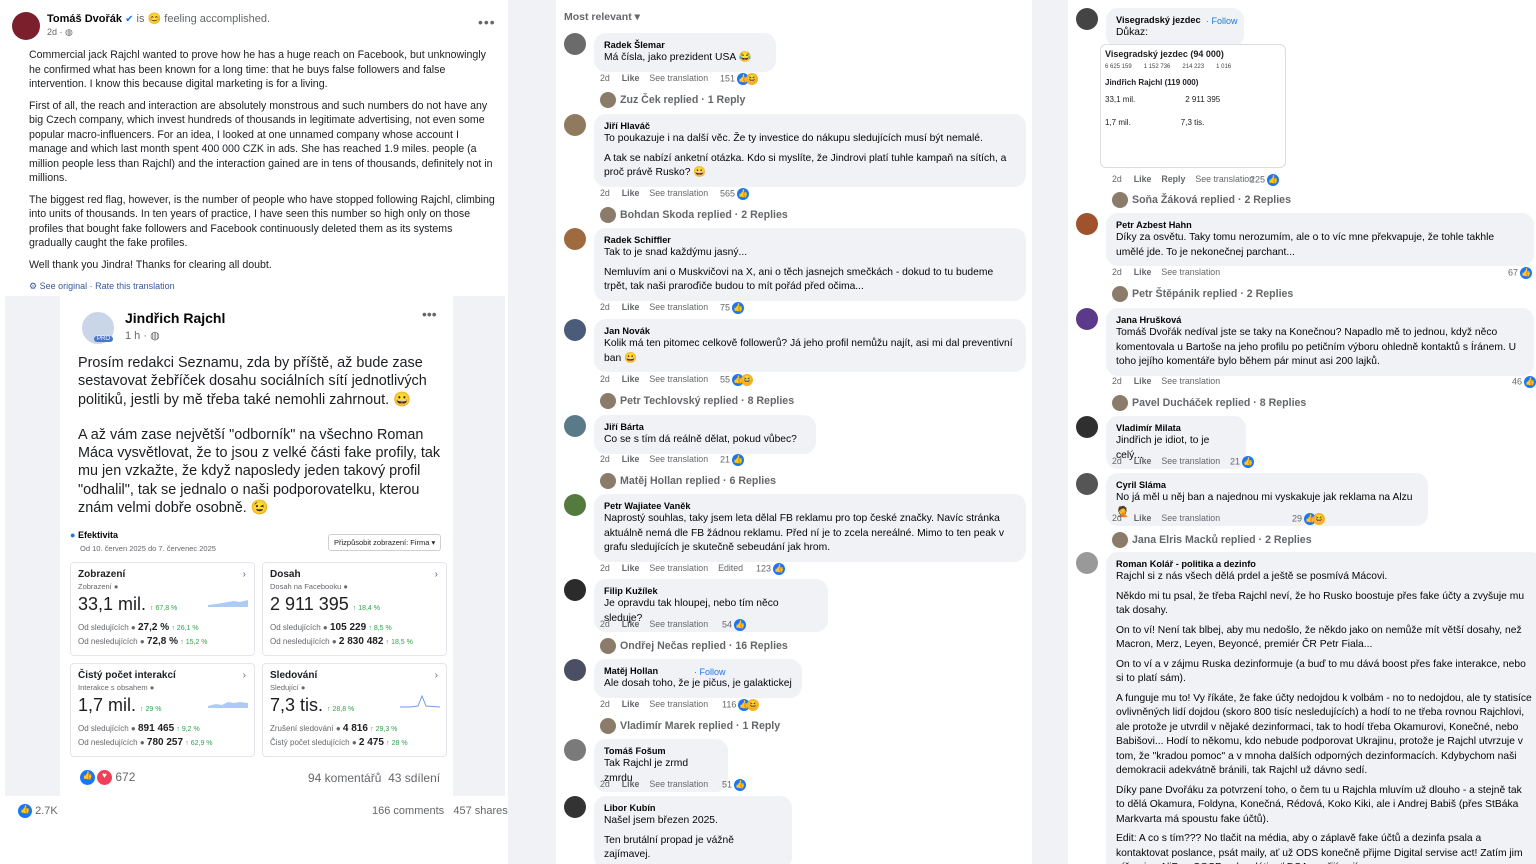  Describe the element at coordinates (1265, 180) in the screenshot. I see `reaction-count: 225 👍` at that location.